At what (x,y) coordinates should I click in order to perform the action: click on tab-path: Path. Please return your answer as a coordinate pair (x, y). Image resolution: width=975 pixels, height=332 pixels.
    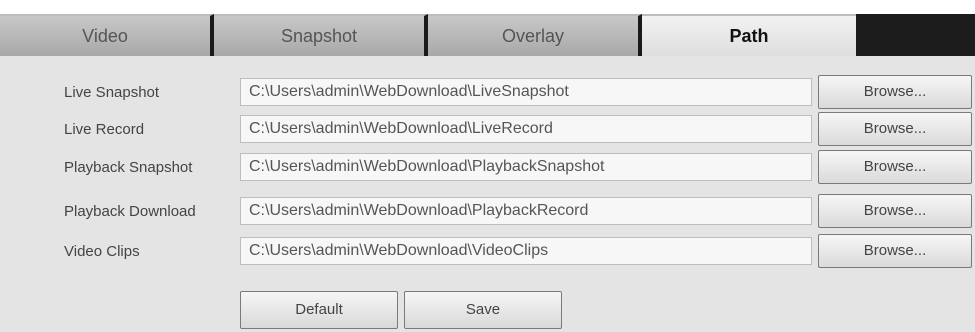
    Looking at the image, I should click on (749, 35).